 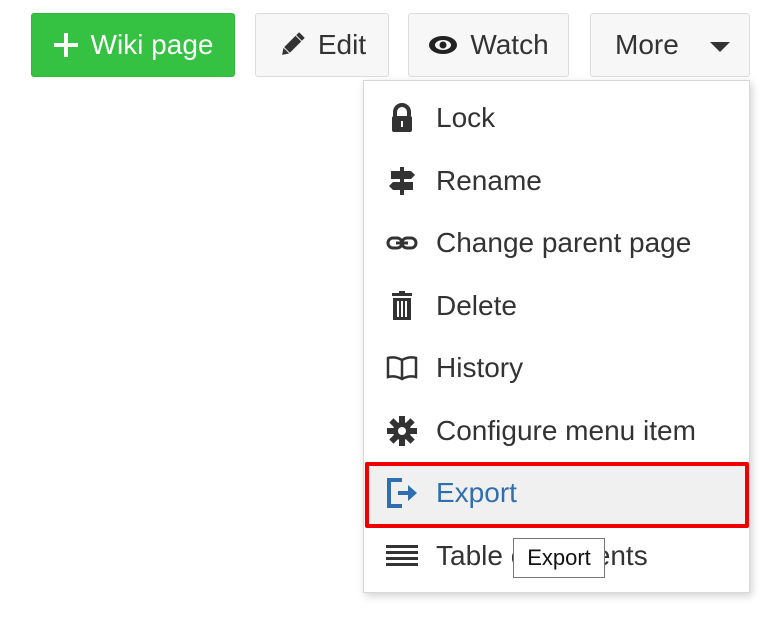 I want to click on tooltip-text: Export, so click(x=559, y=557).